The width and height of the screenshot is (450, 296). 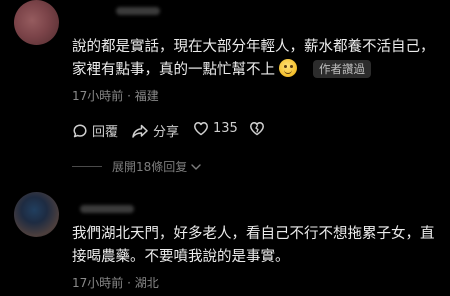 What do you see at coordinates (253, 47) in the screenshot?
I see `comment-text-line-1: 說的都是實話，現在大部分年輕人，薪水都養不活自己，` at bounding box center [253, 47].